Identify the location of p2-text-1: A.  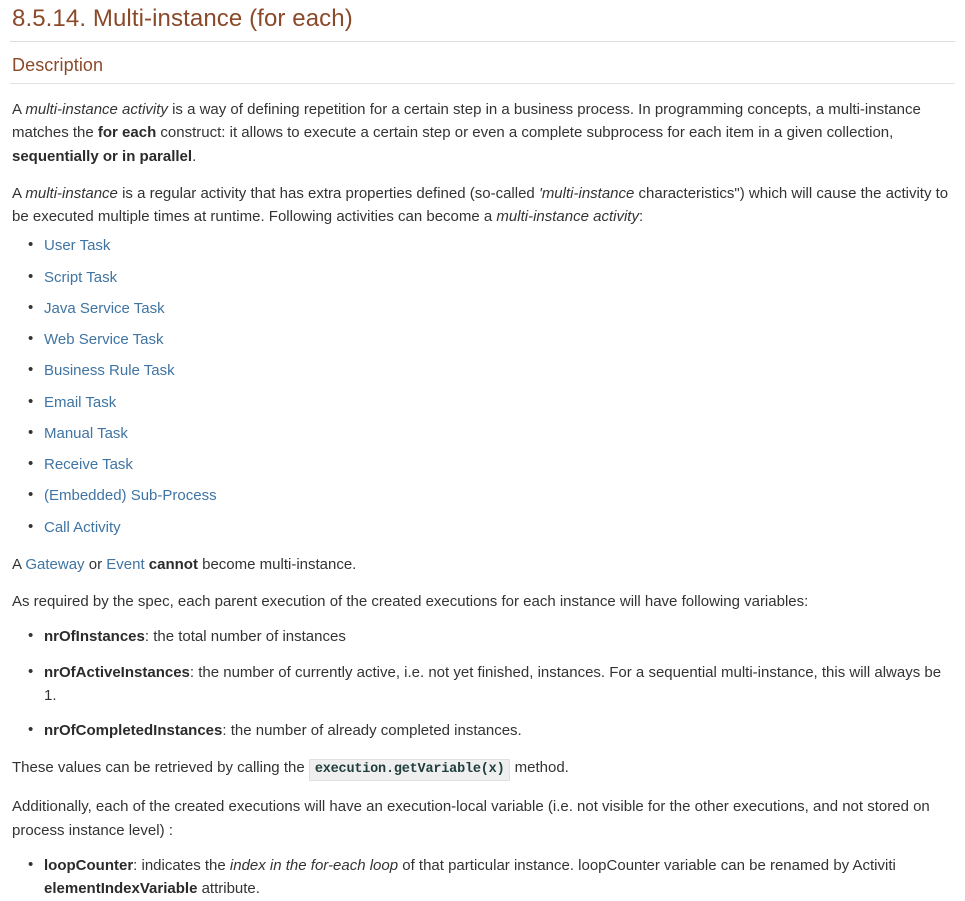
(19, 193).